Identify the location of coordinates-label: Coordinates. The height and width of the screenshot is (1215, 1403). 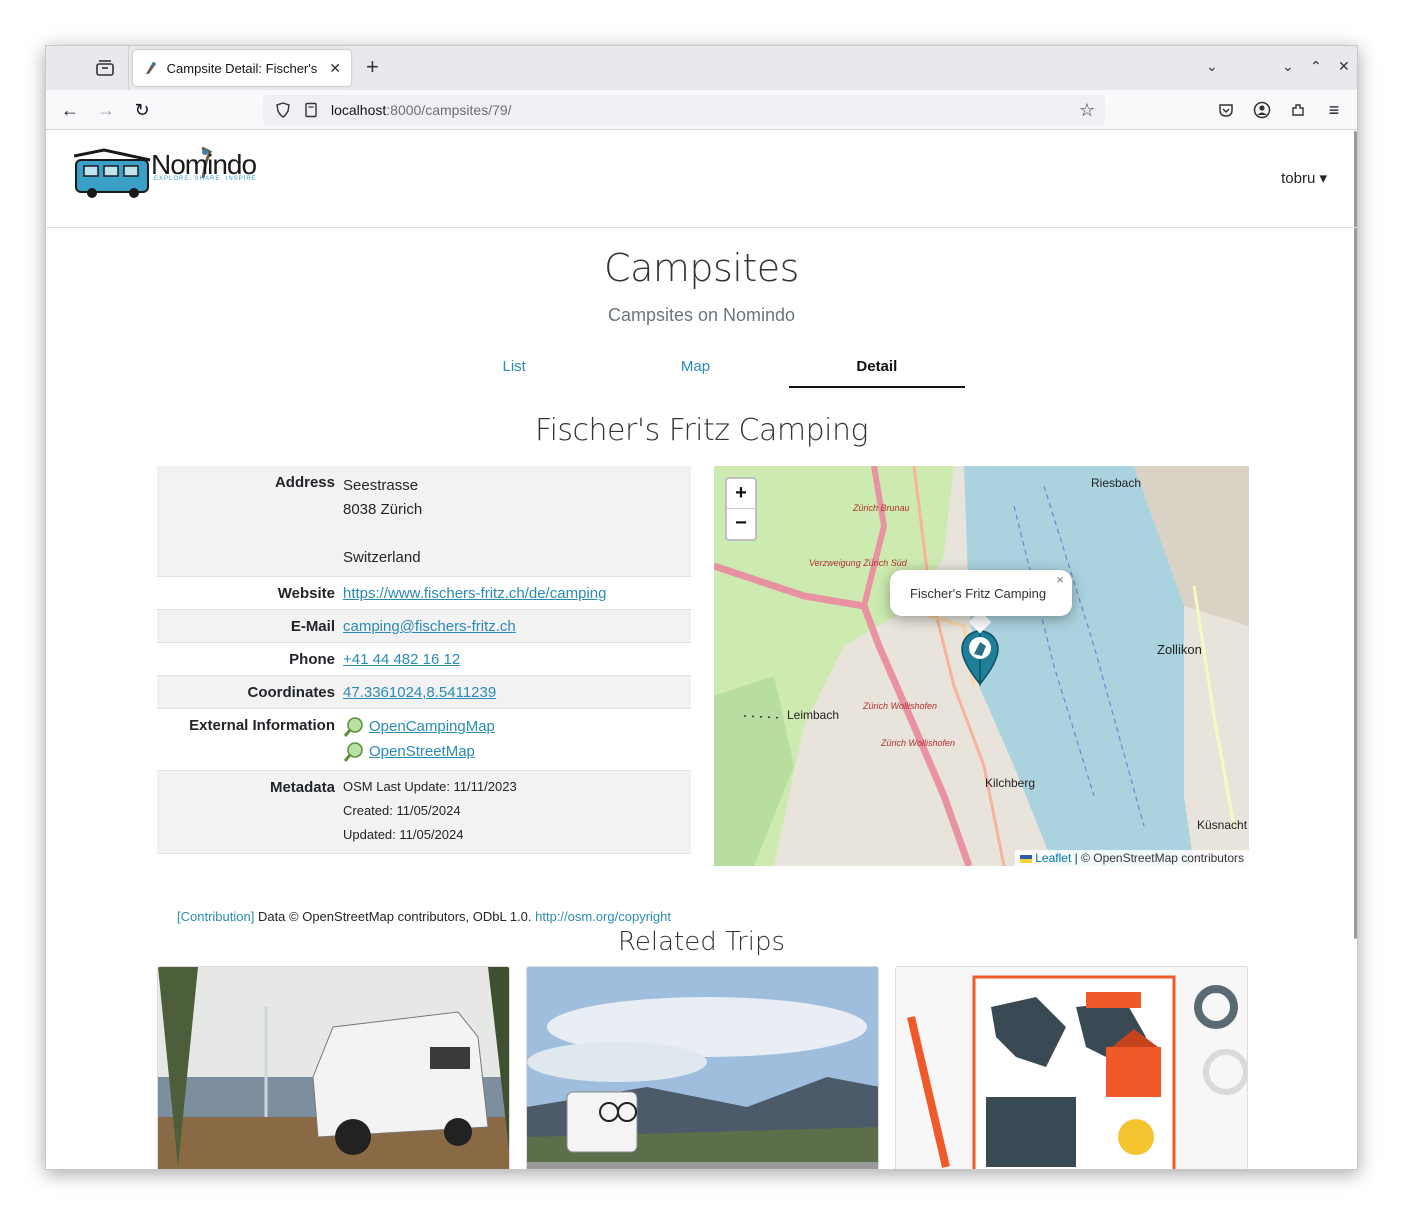
(291, 692).